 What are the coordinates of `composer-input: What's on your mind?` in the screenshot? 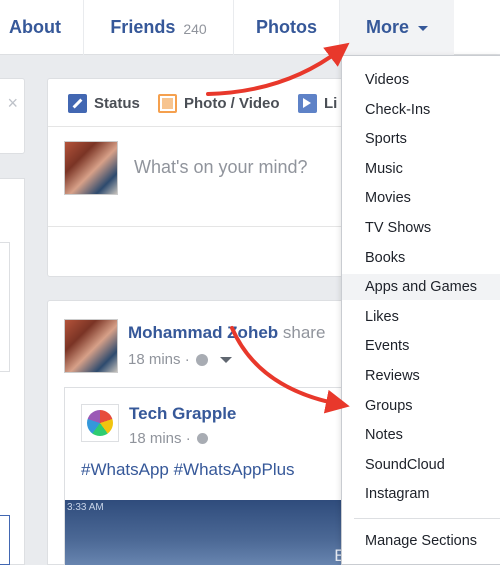 It's located at (221, 167).